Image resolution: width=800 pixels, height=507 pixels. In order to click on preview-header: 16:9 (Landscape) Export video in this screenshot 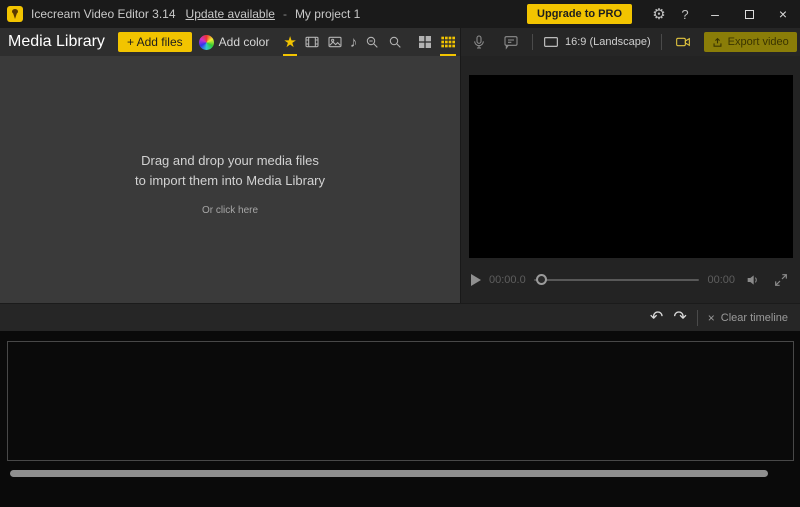, I will do `click(630, 42)`.